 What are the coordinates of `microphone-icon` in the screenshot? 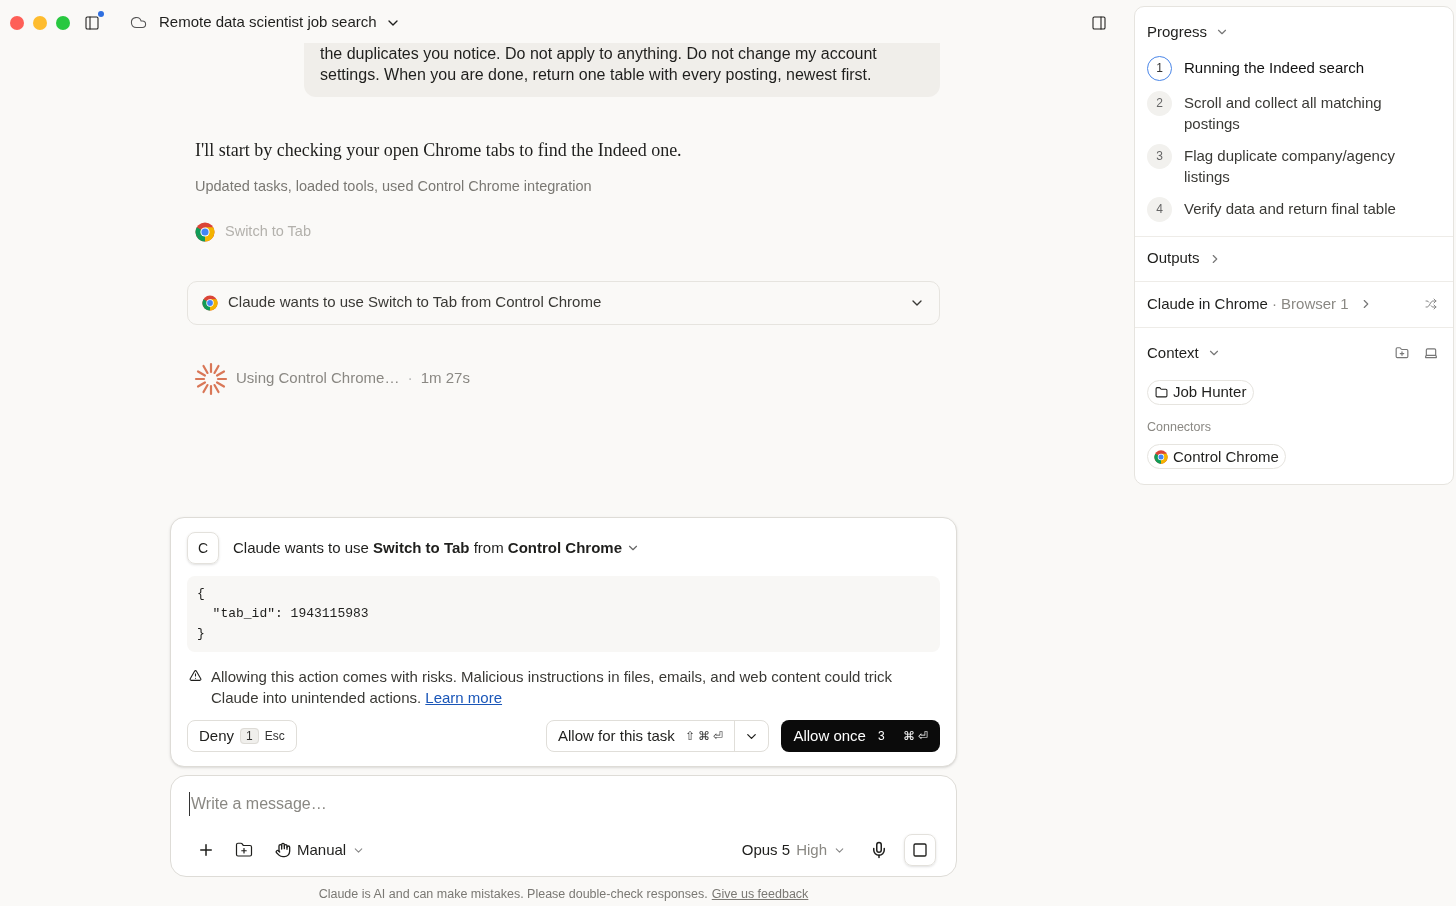 It's located at (879, 850).